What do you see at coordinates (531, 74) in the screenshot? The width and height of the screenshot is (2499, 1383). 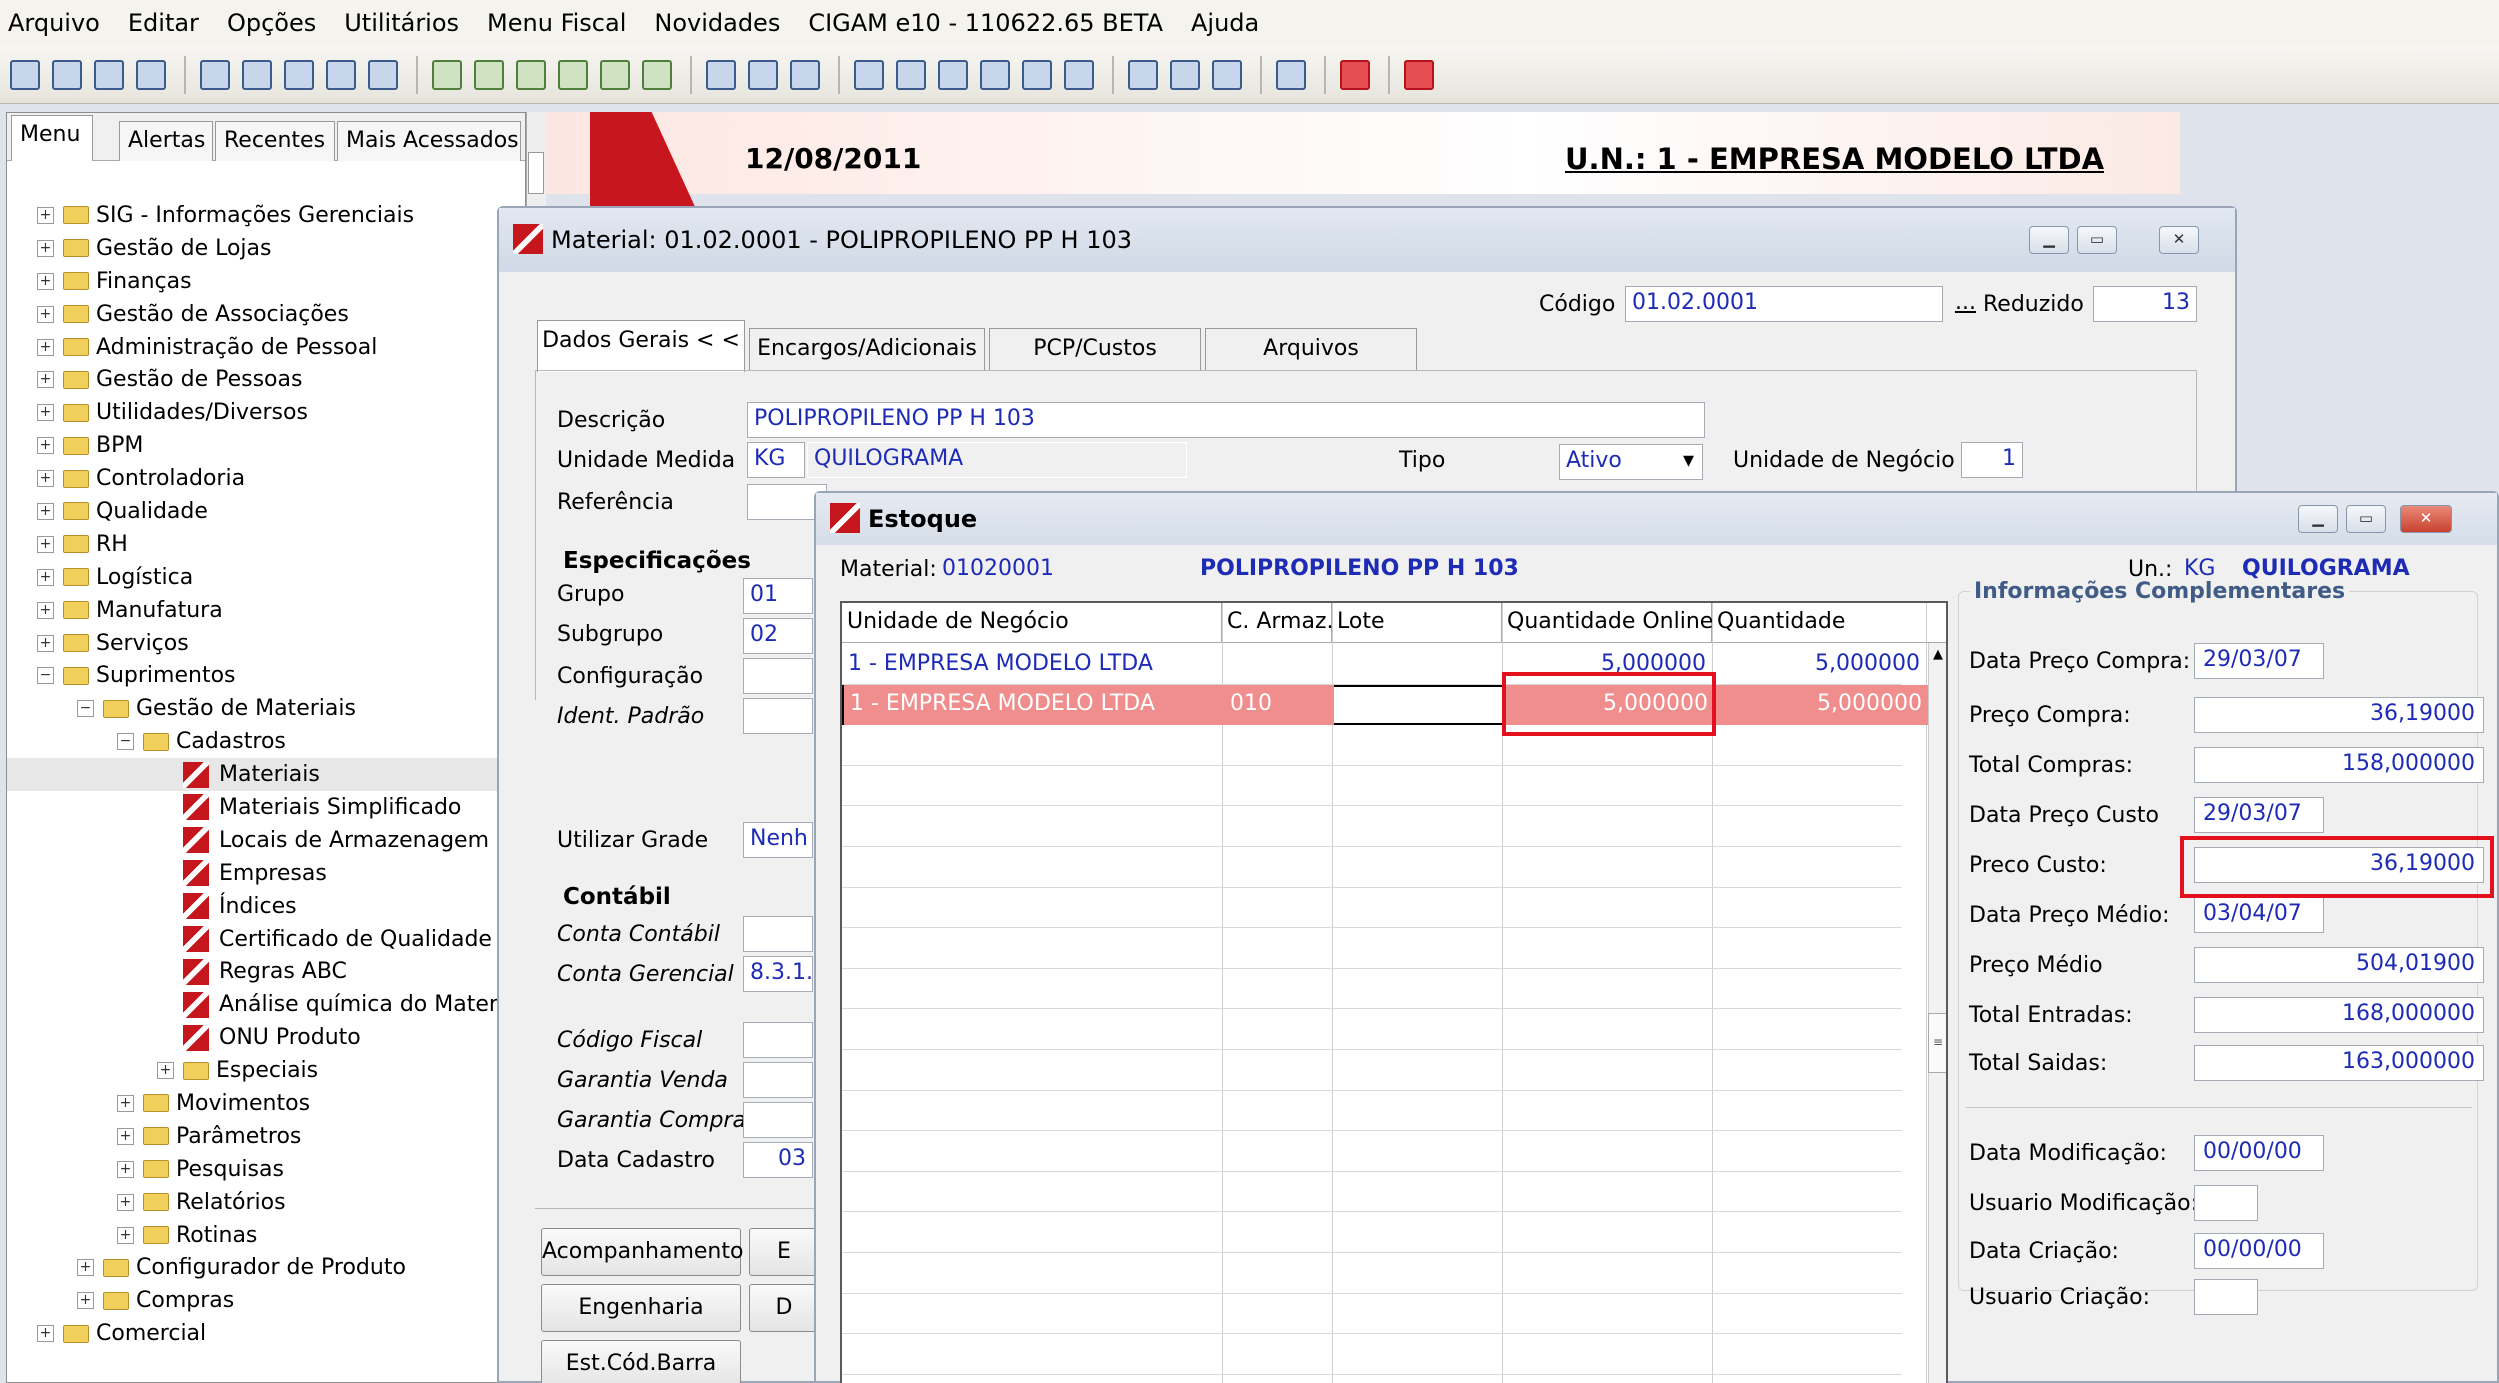 I see `navigate-next-icon` at bounding box center [531, 74].